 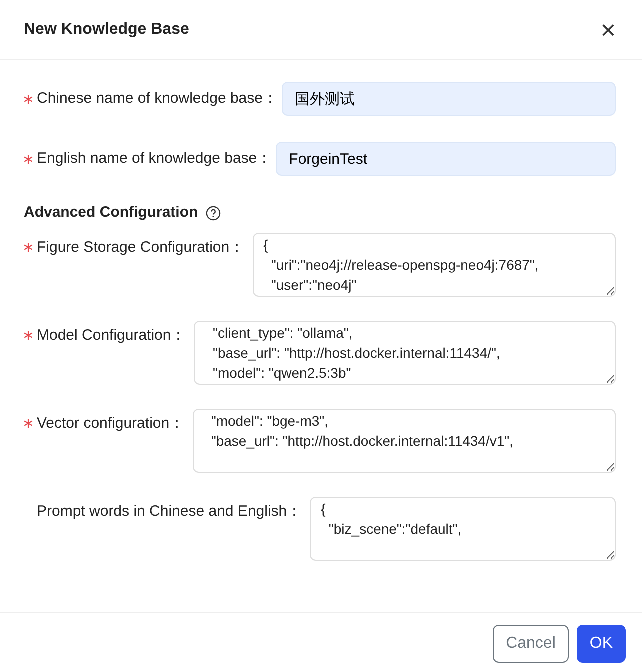 What do you see at coordinates (434, 264) in the screenshot?
I see `code-field: { "uri":"neo4j://release-openspg-neo4j:7687", "user":"neo4j"` at bounding box center [434, 264].